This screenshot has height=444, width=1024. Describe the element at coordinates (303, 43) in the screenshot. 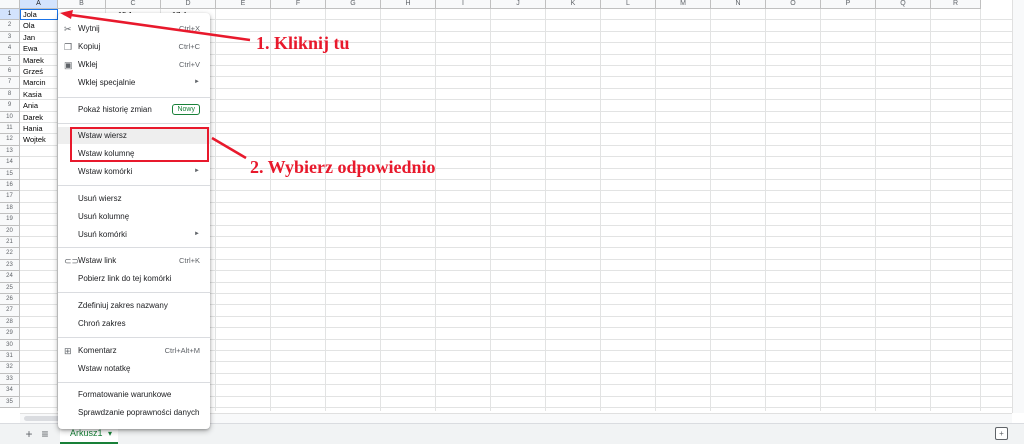

I see `annotation-step-1: 1. Kliknij tu` at that location.